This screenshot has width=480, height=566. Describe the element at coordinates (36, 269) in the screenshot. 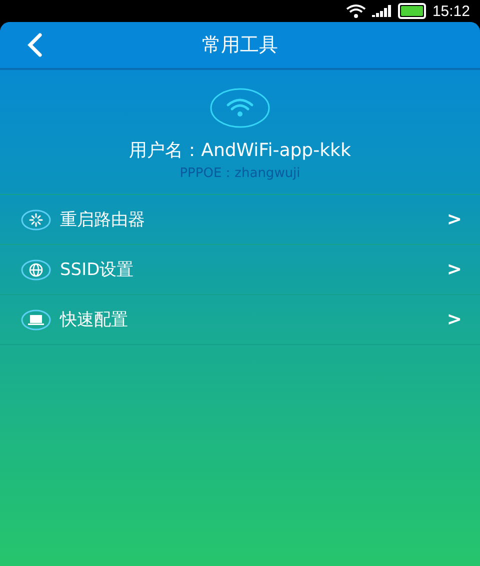

I see `globe-icon` at that location.